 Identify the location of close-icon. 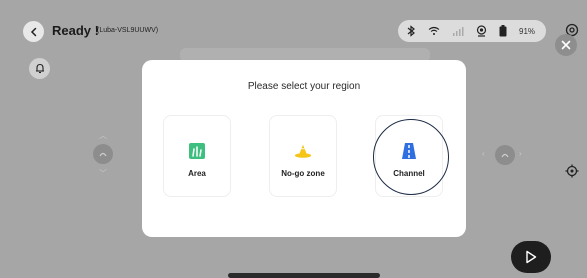
(566, 45).